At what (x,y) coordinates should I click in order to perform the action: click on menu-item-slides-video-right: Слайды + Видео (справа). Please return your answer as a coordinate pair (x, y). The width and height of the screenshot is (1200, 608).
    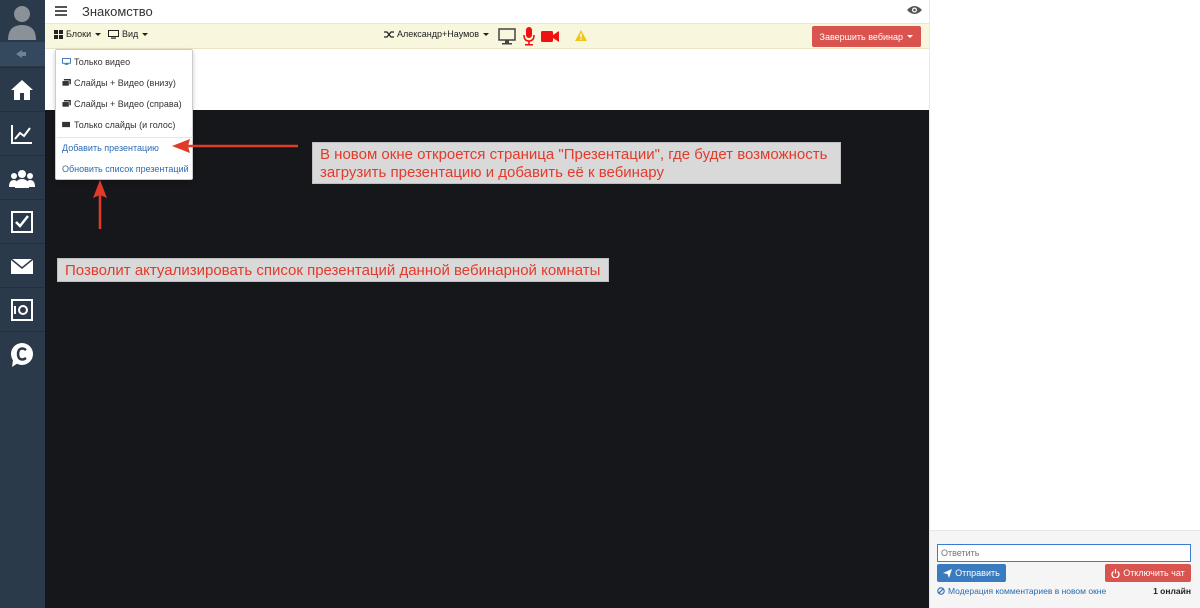
    Looking at the image, I should click on (124, 103).